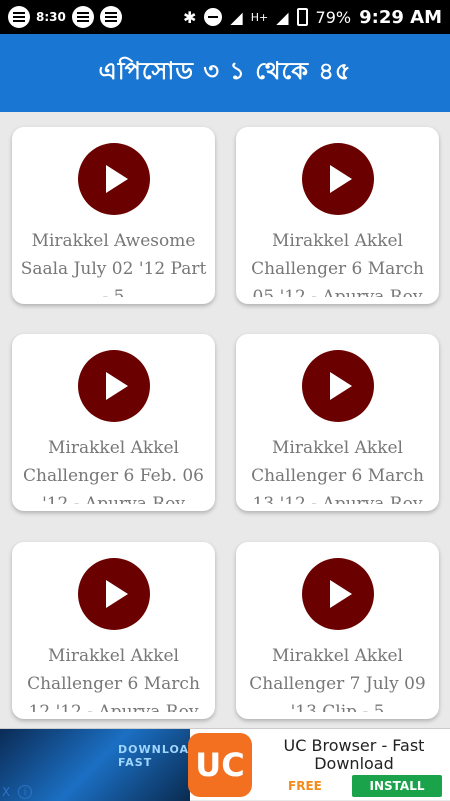  I want to click on ad-close-icon: X, so click(6, 792).